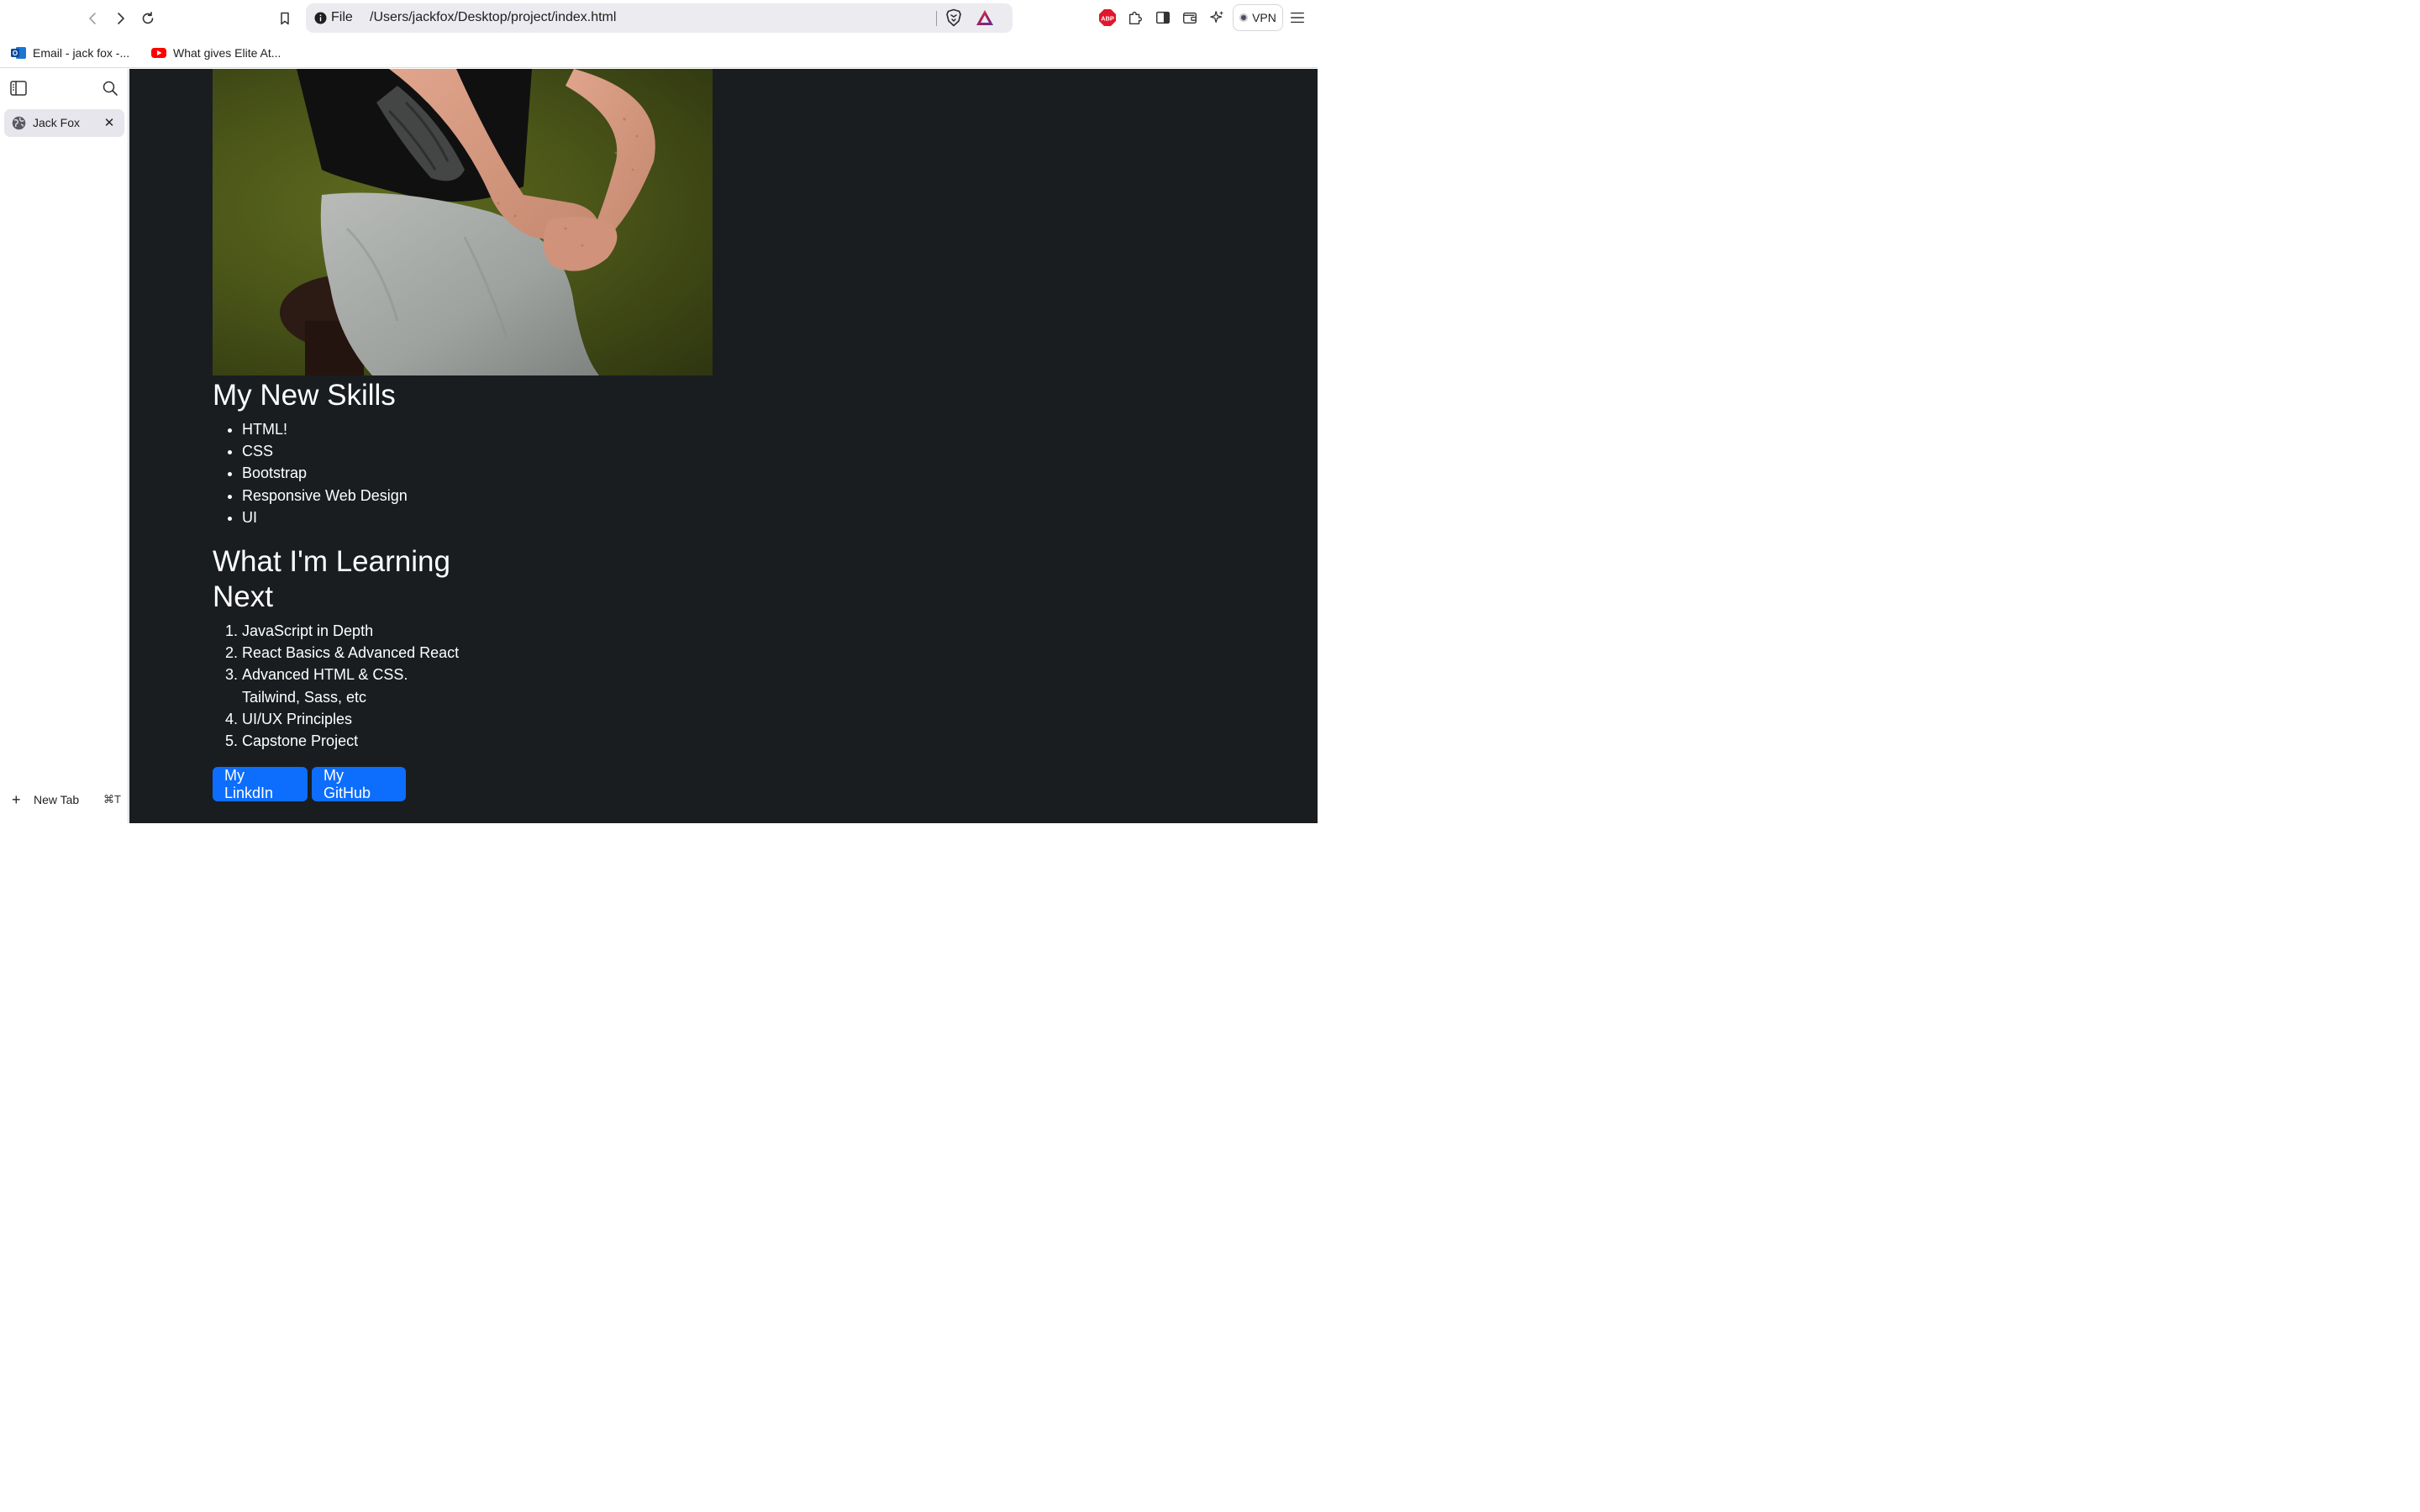  What do you see at coordinates (112, 799) in the screenshot?
I see `new-tab-shortcut: ⌘T` at bounding box center [112, 799].